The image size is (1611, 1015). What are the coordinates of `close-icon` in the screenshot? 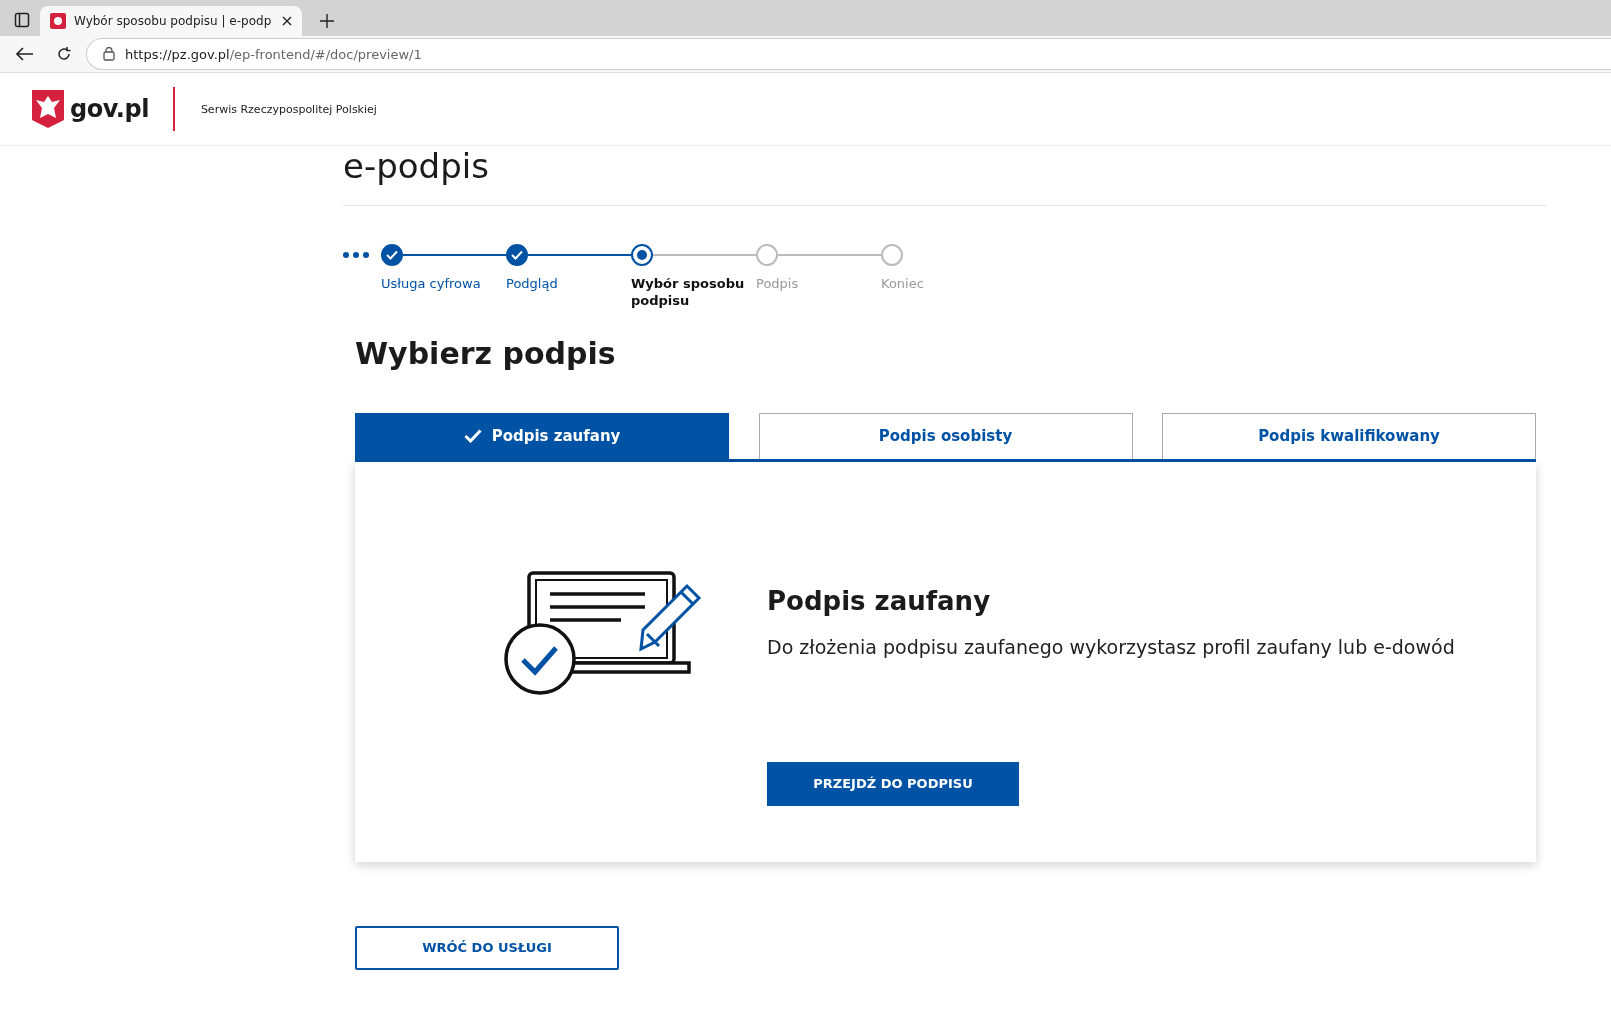 It's located at (287, 21).